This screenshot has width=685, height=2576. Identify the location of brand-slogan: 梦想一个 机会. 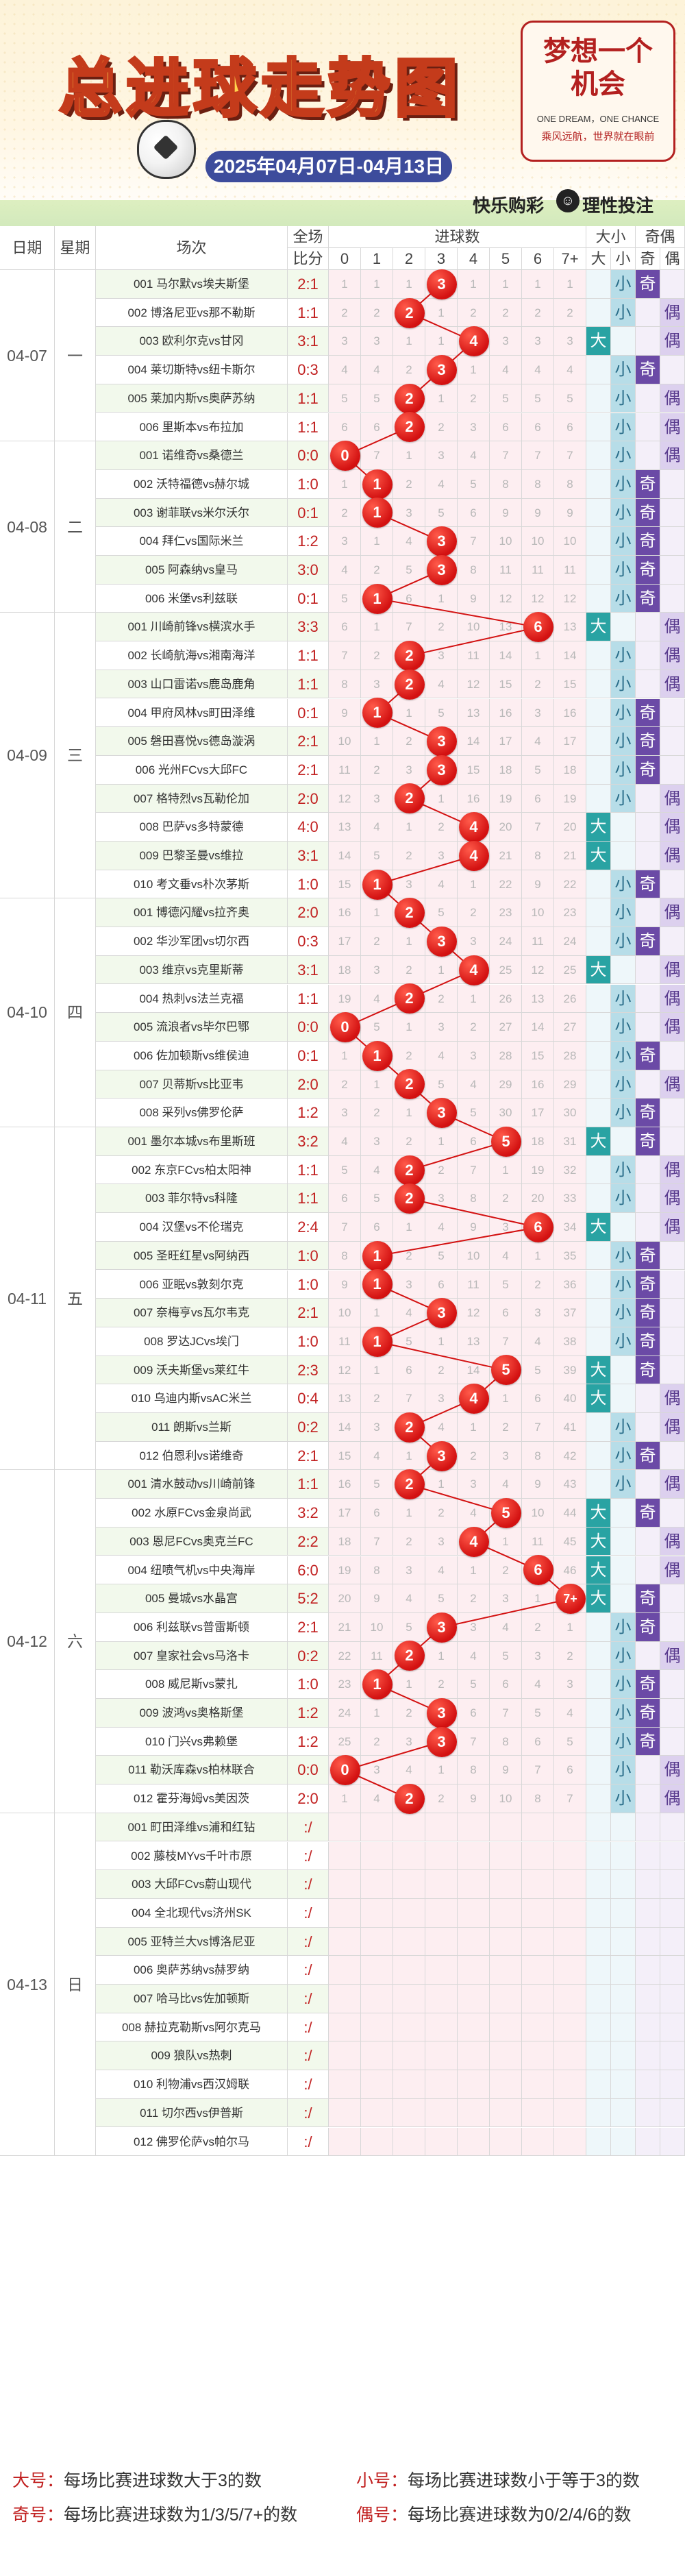
(598, 68).